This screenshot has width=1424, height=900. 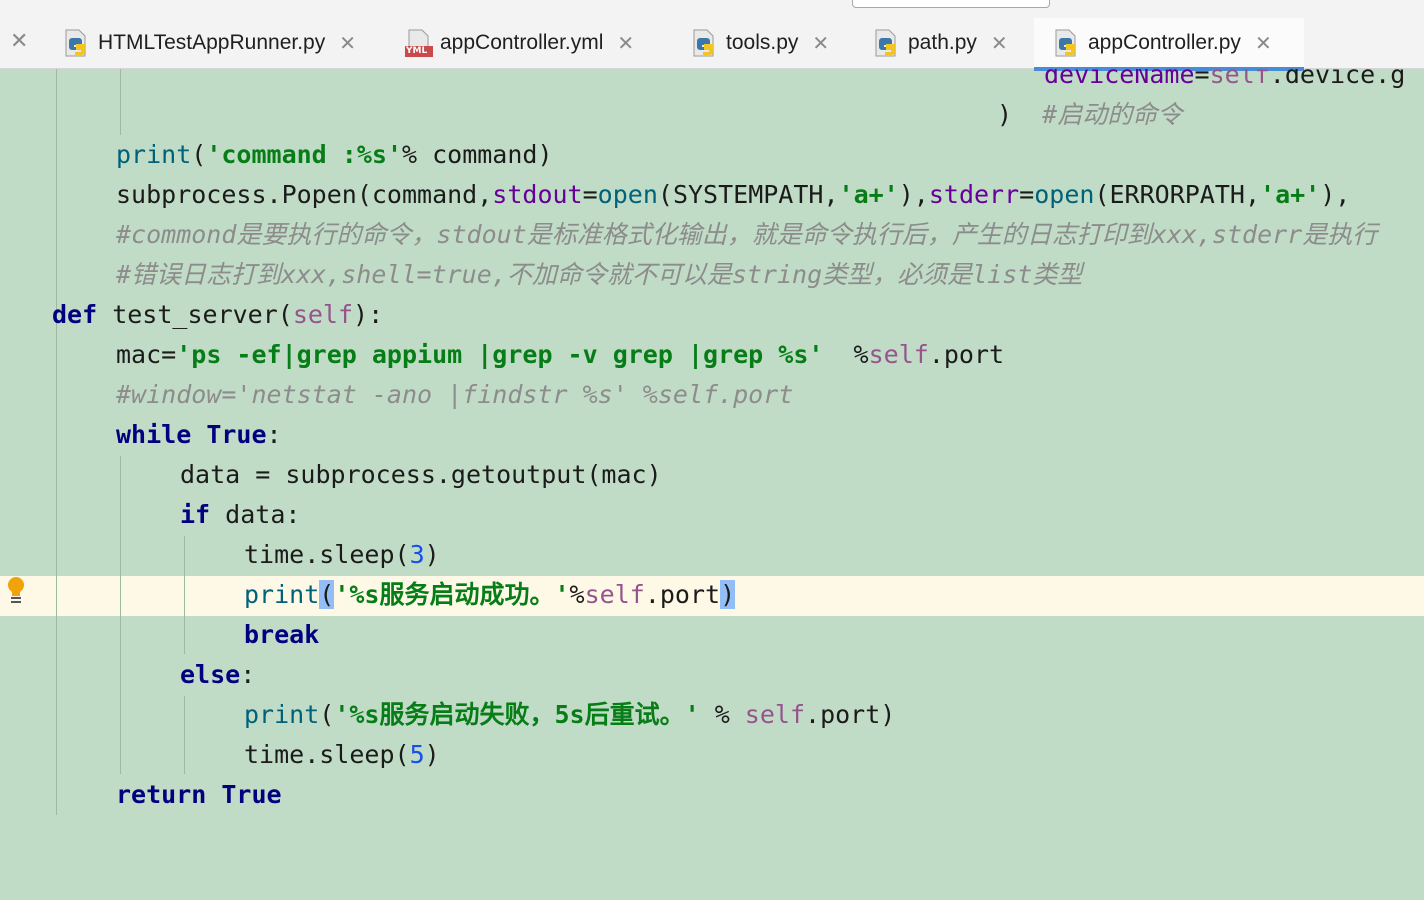 What do you see at coordinates (199, 794) in the screenshot?
I see `code-line: return True` at bounding box center [199, 794].